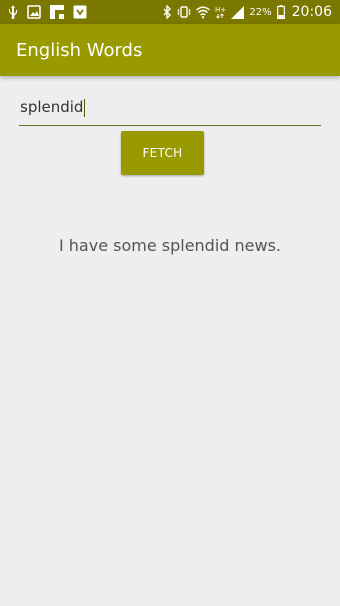 This screenshot has height=606, width=340. I want to click on vibrate-icon, so click(184, 12).